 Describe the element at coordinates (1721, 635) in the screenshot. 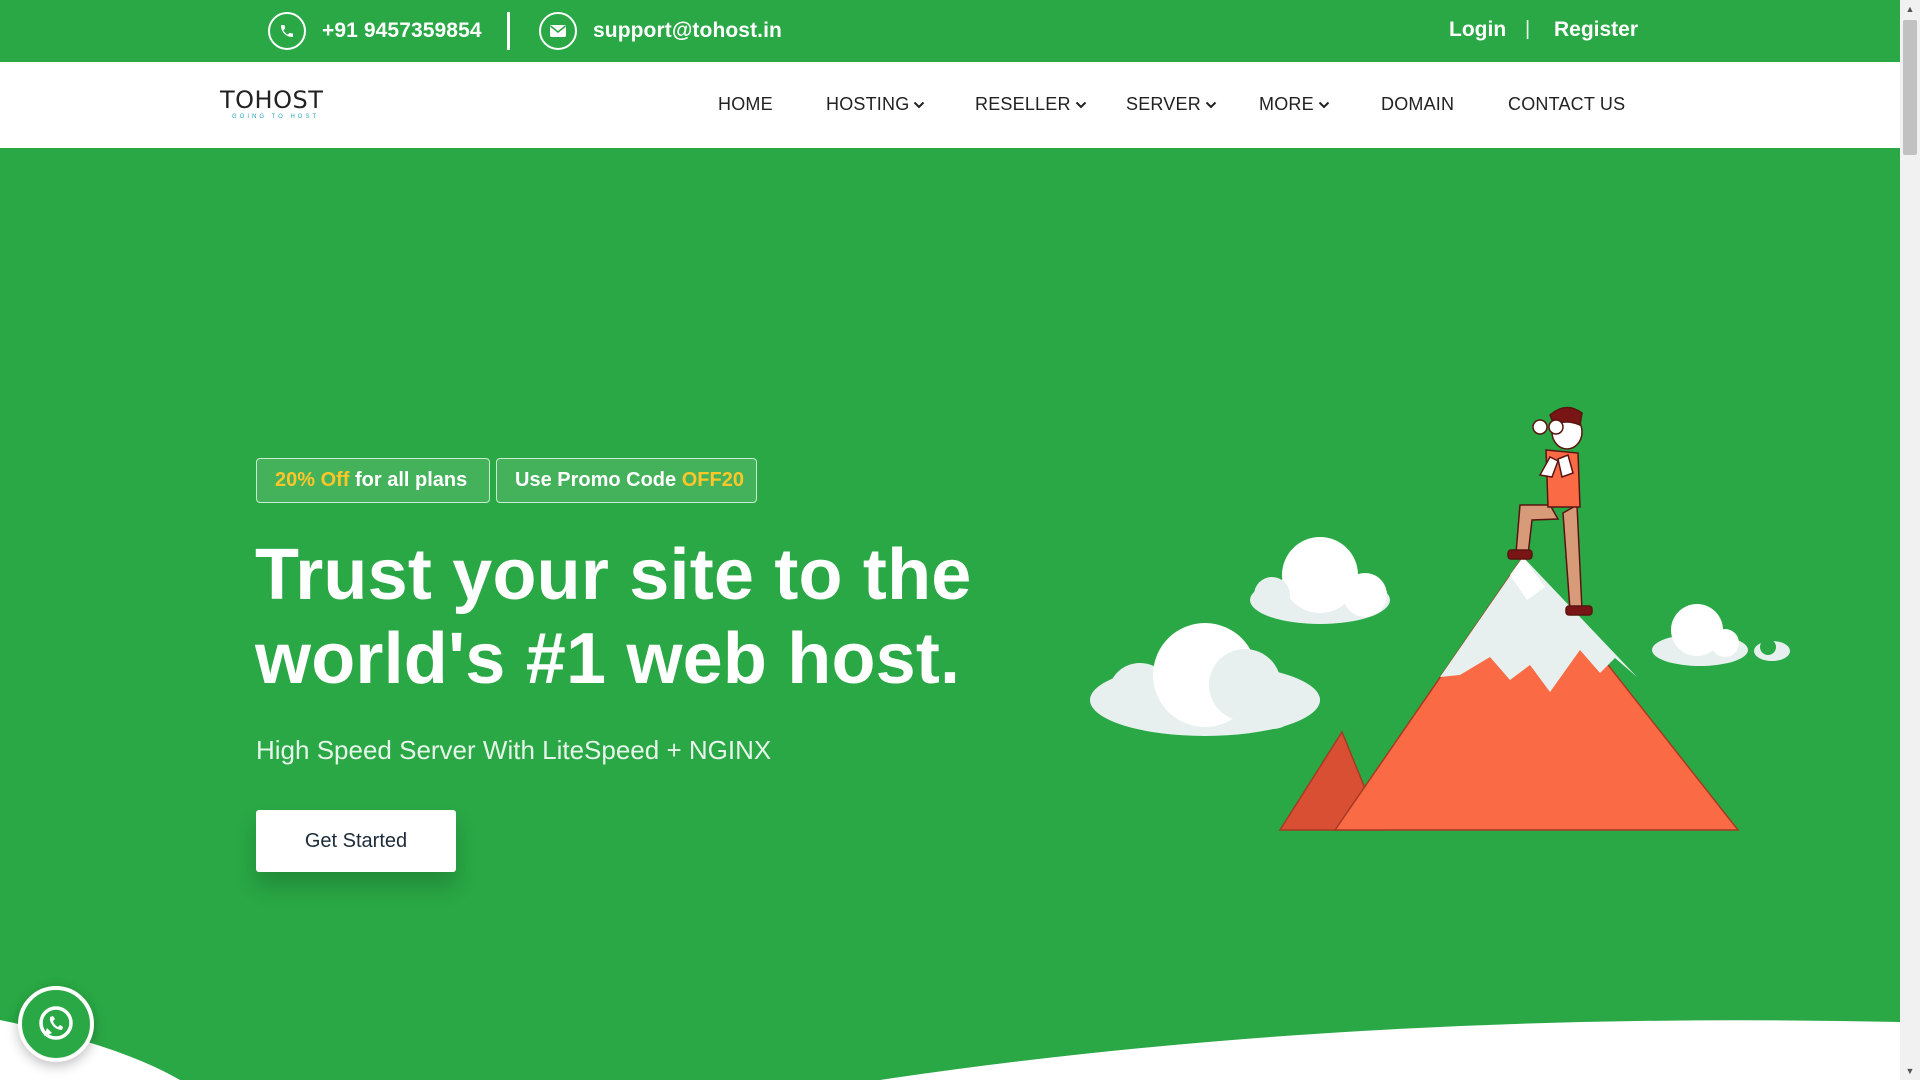

I see `cloud-right` at that location.